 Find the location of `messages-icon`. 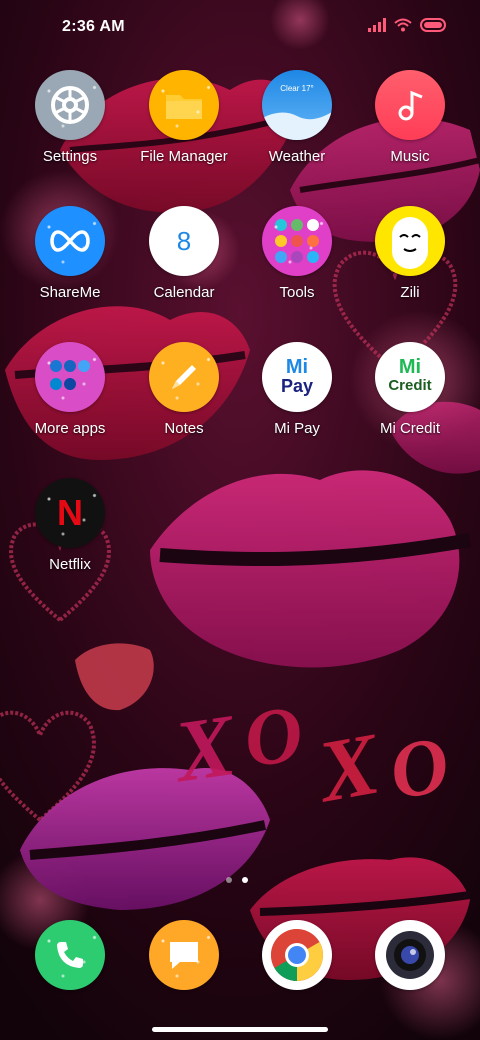

messages-icon is located at coordinates (184, 955).